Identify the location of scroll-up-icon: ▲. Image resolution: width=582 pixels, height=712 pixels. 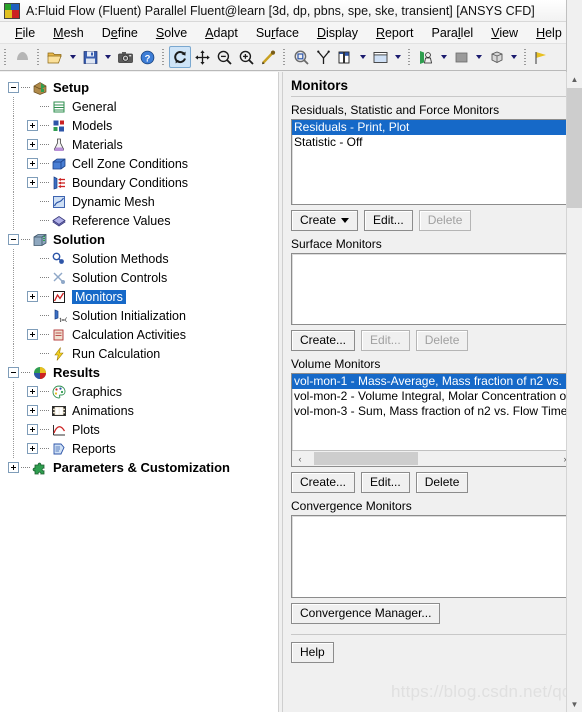
(574, 79).